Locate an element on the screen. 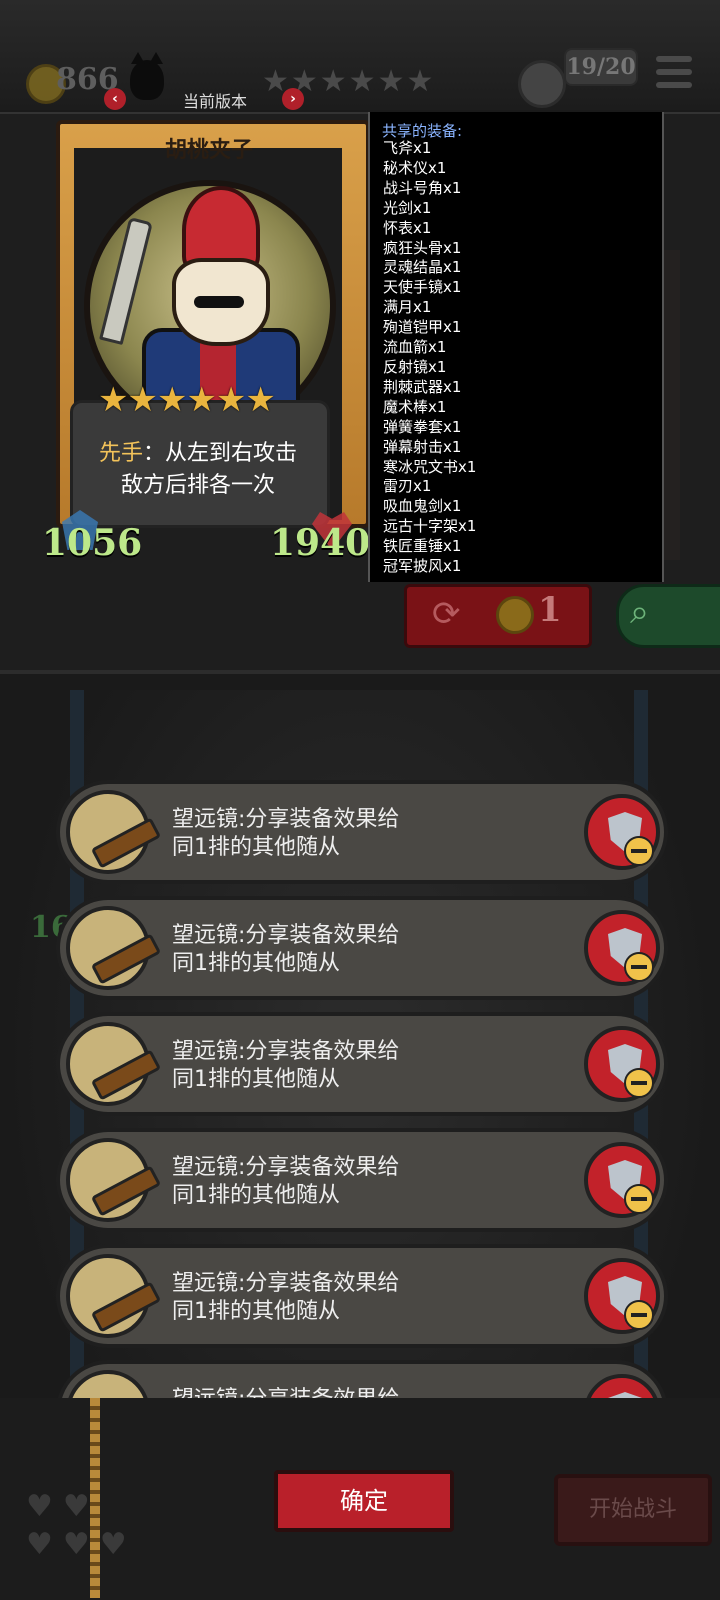  equipment-item: 灵魂结晶x1 is located at coordinates (422, 267).